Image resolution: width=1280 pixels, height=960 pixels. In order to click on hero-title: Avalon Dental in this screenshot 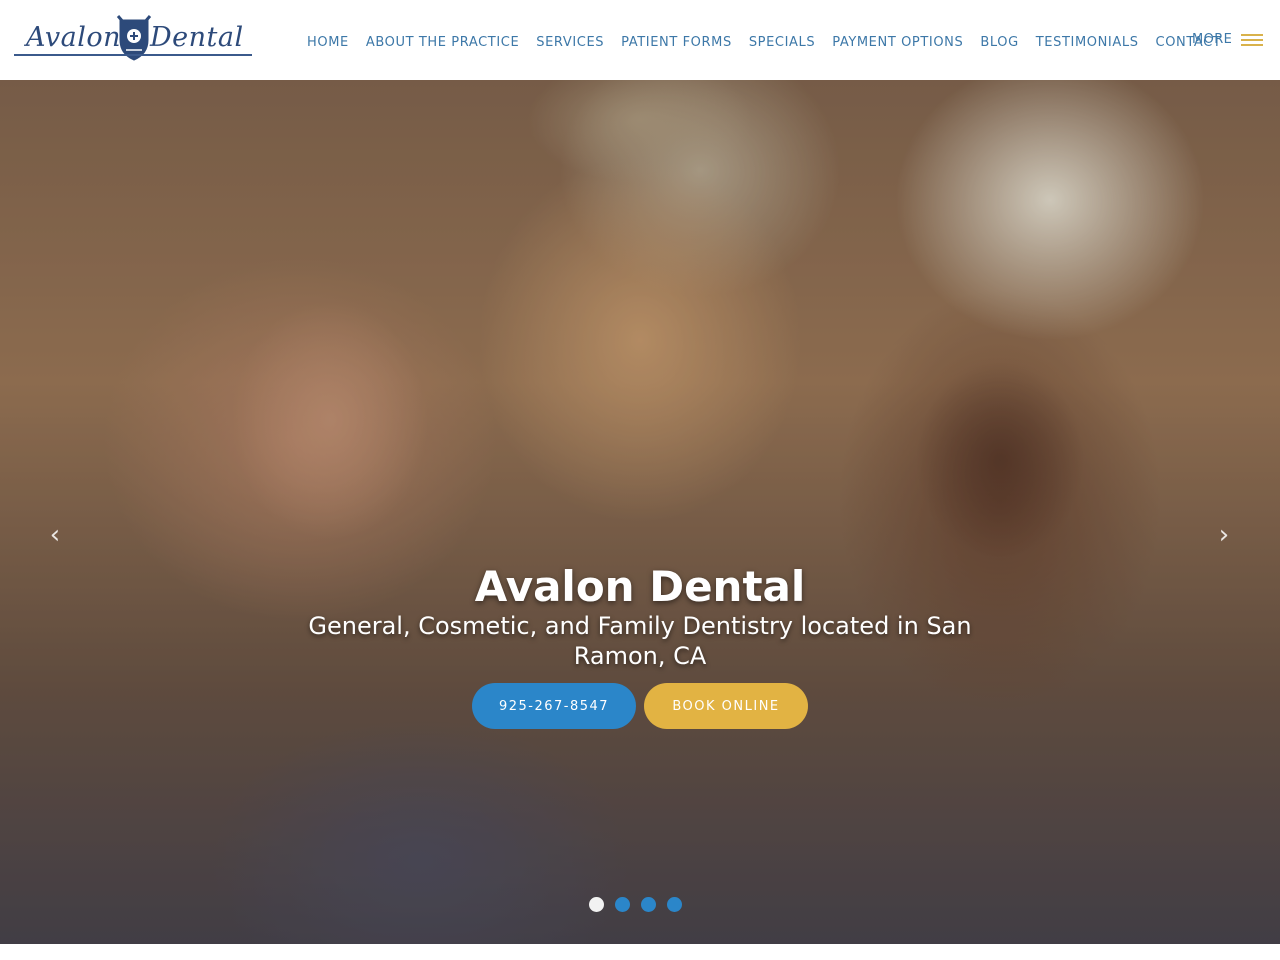, I will do `click(640, 586)`.